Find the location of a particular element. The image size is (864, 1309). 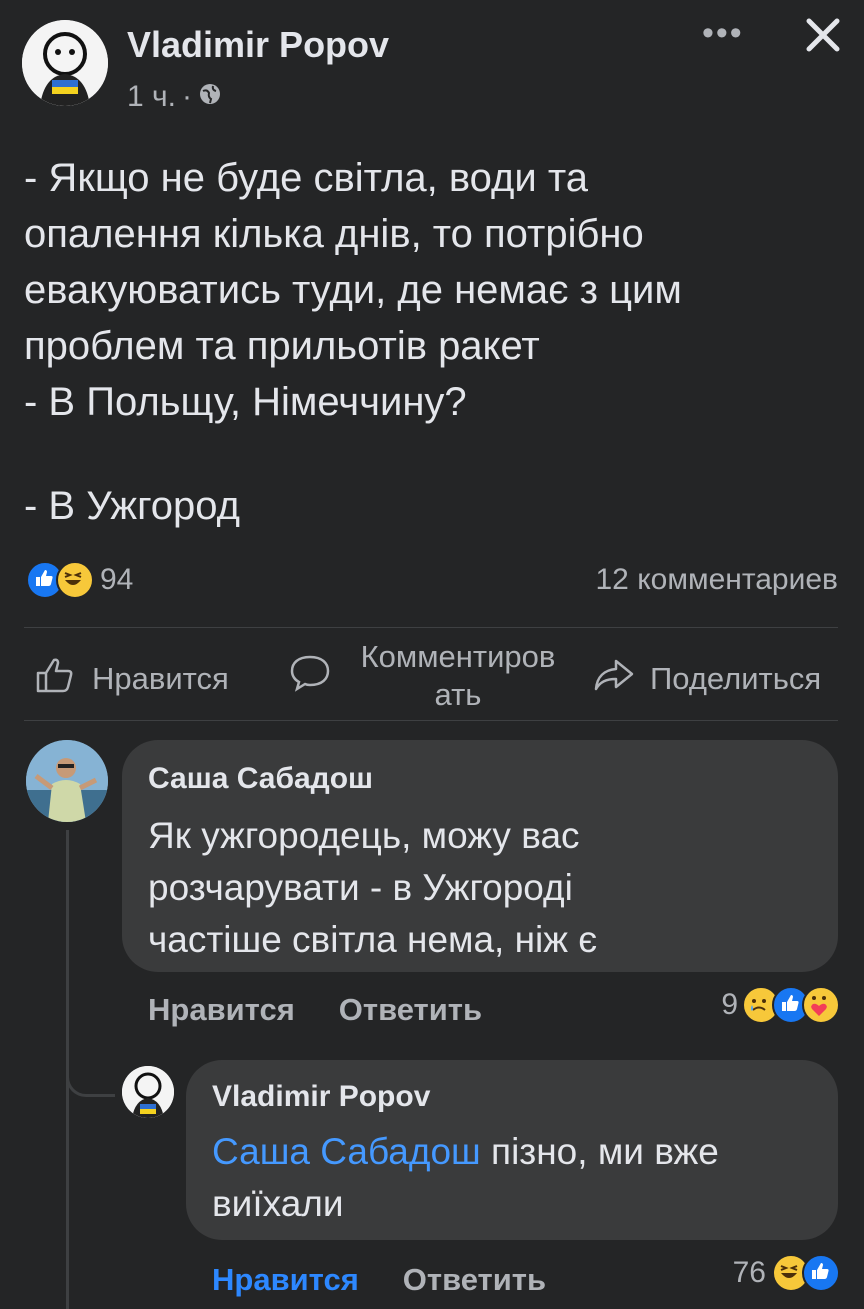

thumbs-up-icon is located at coordinates (56, 679).